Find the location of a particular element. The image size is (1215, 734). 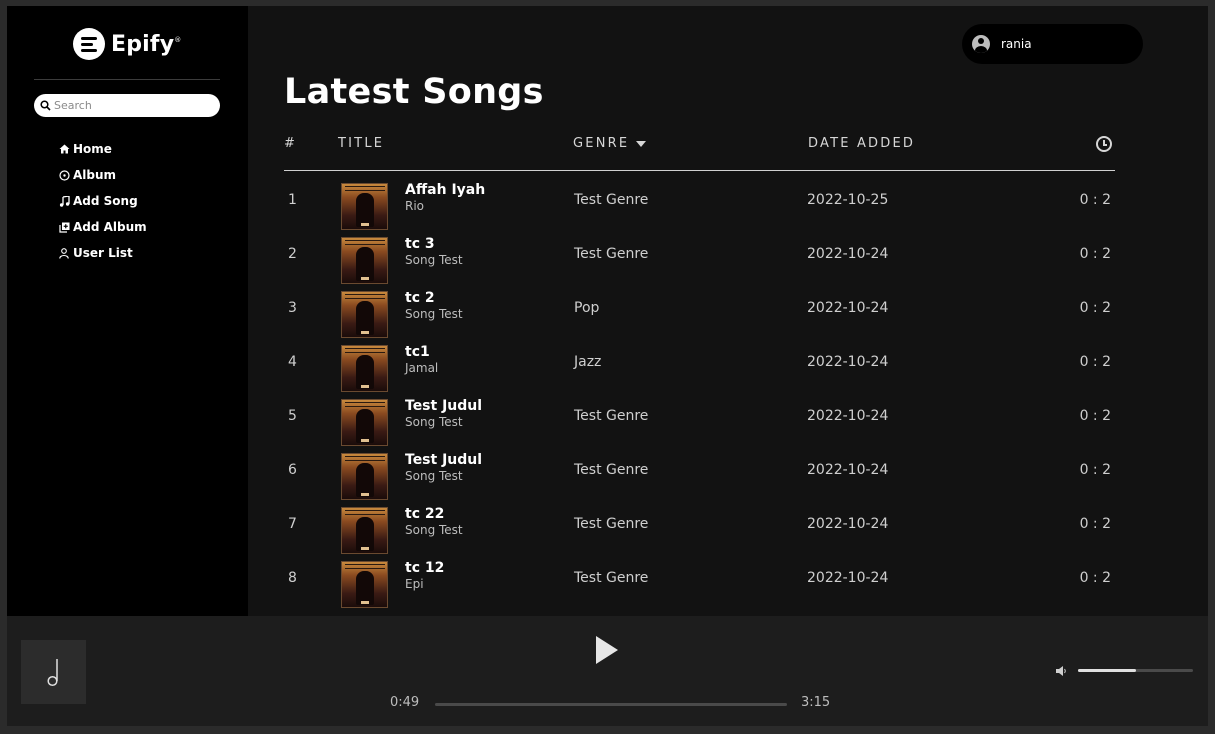

sidebar-item-add-song: Add Song is located at coordinates (102, 201).